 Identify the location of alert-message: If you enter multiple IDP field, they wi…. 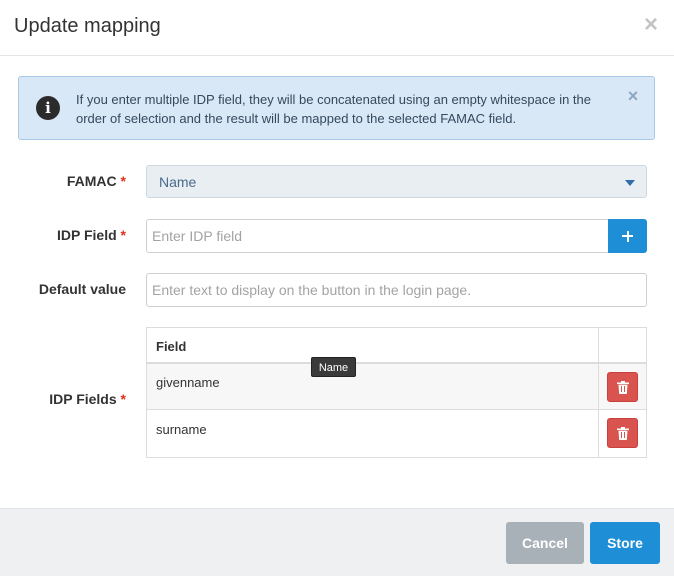
(333, 109).